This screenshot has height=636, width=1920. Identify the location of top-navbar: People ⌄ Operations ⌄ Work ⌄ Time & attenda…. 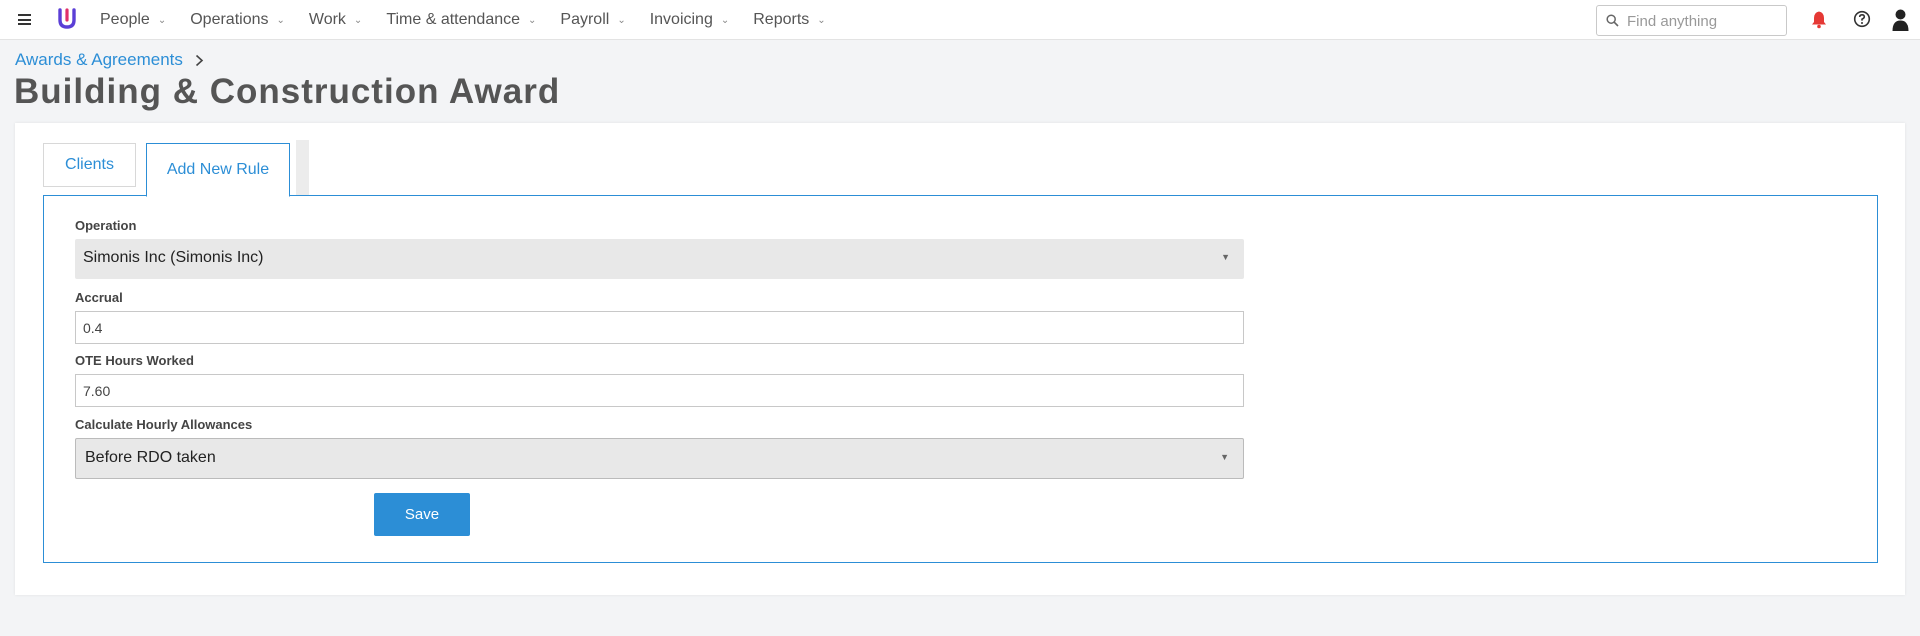
(960, 20).